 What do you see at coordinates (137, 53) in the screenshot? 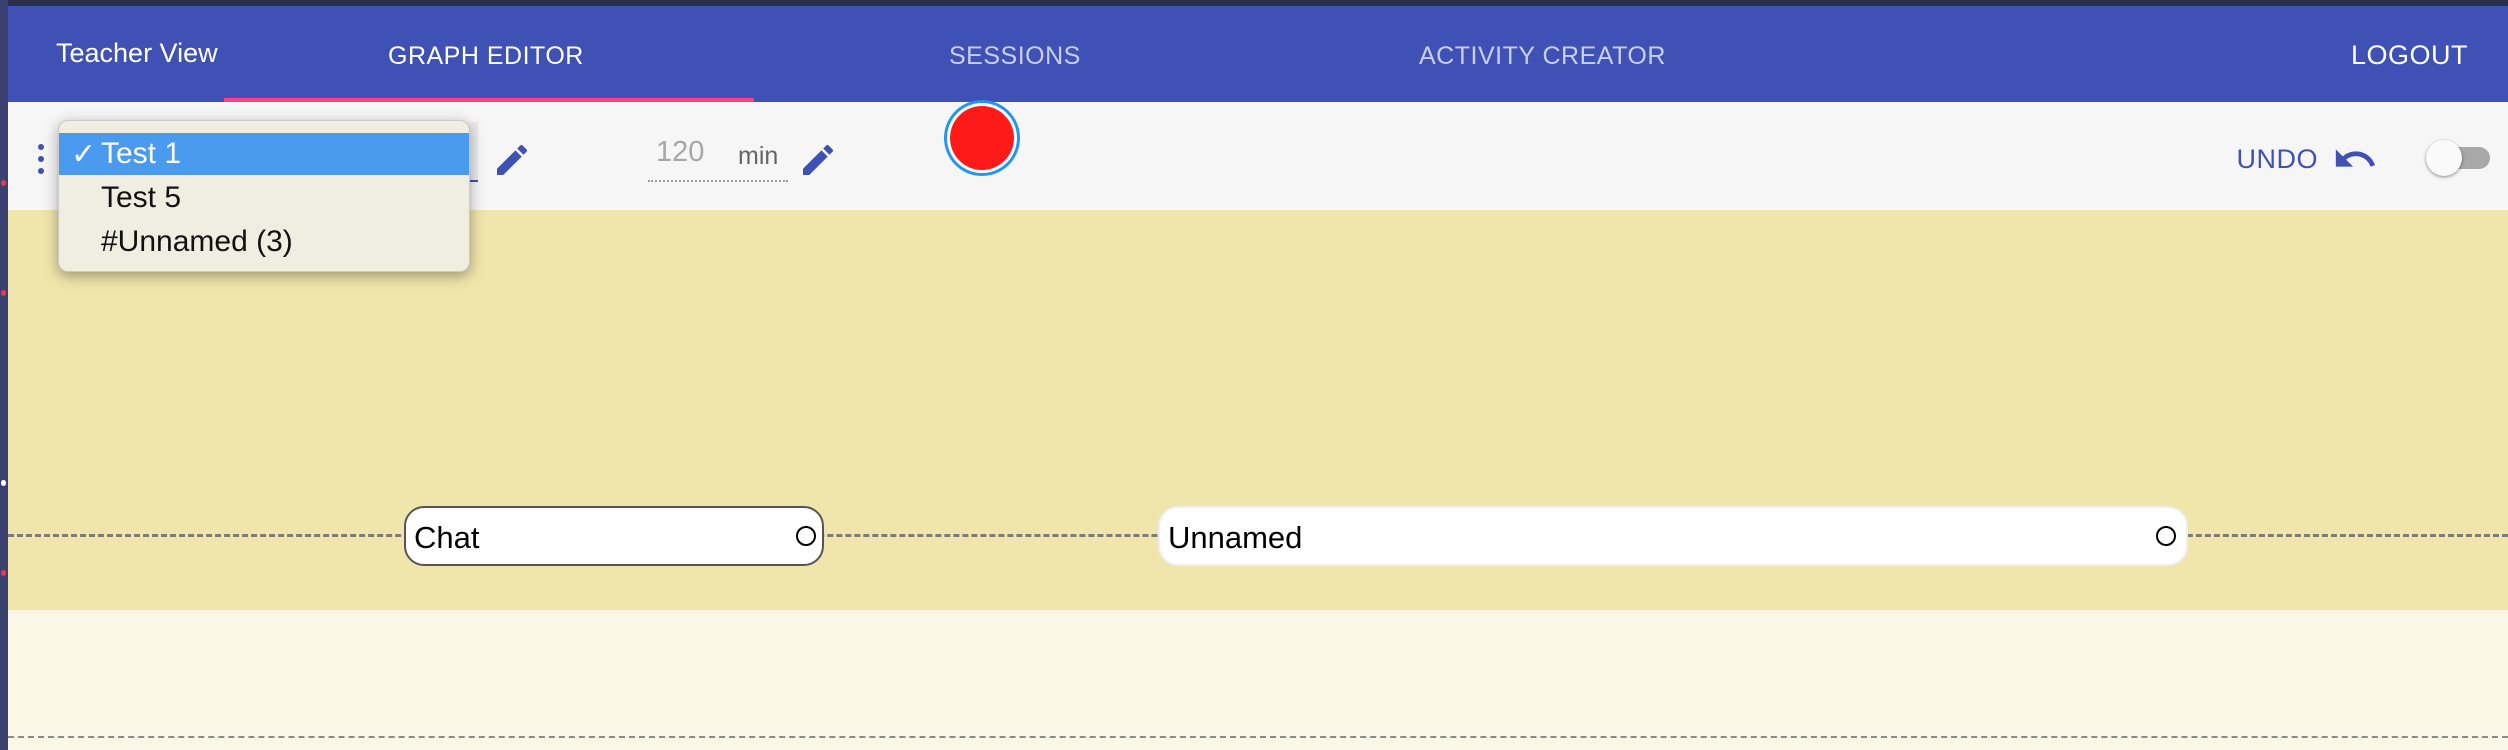
I see `app-title: Teacher View` at bounding box center [137, 53].